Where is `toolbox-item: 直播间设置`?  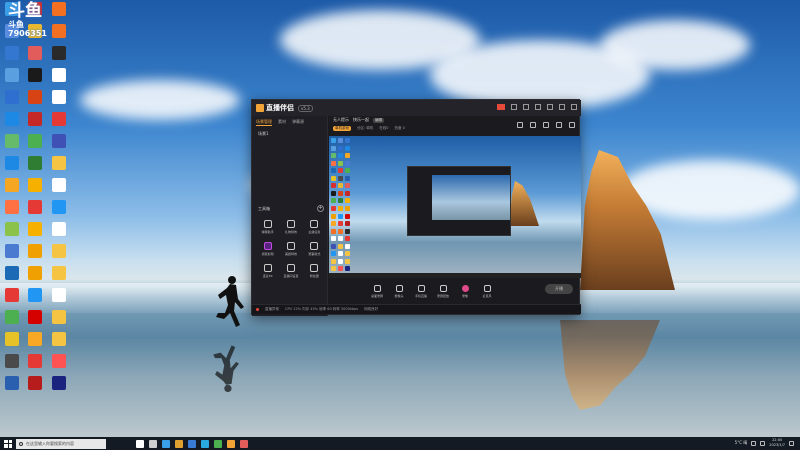
toolbox-item: 直播间设置 is located at coordinates (290, 271).